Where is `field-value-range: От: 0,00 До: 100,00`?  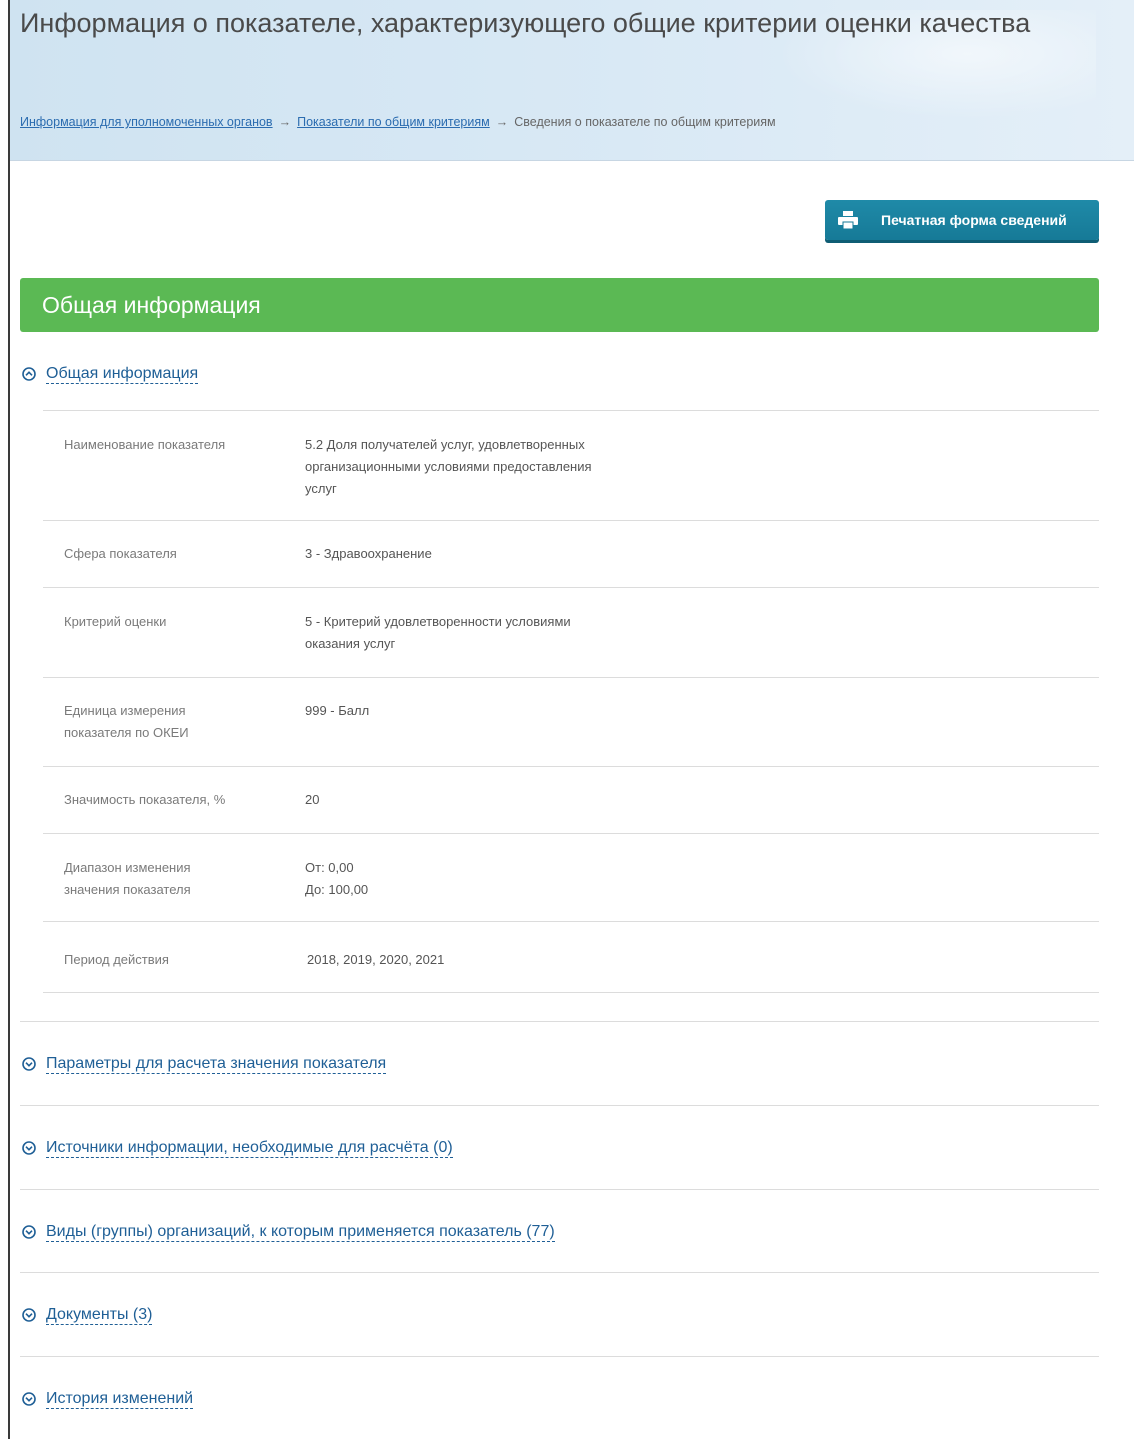 field-value-range: От: 0,00 До: 100,00 is located at coordinates (337, 878).